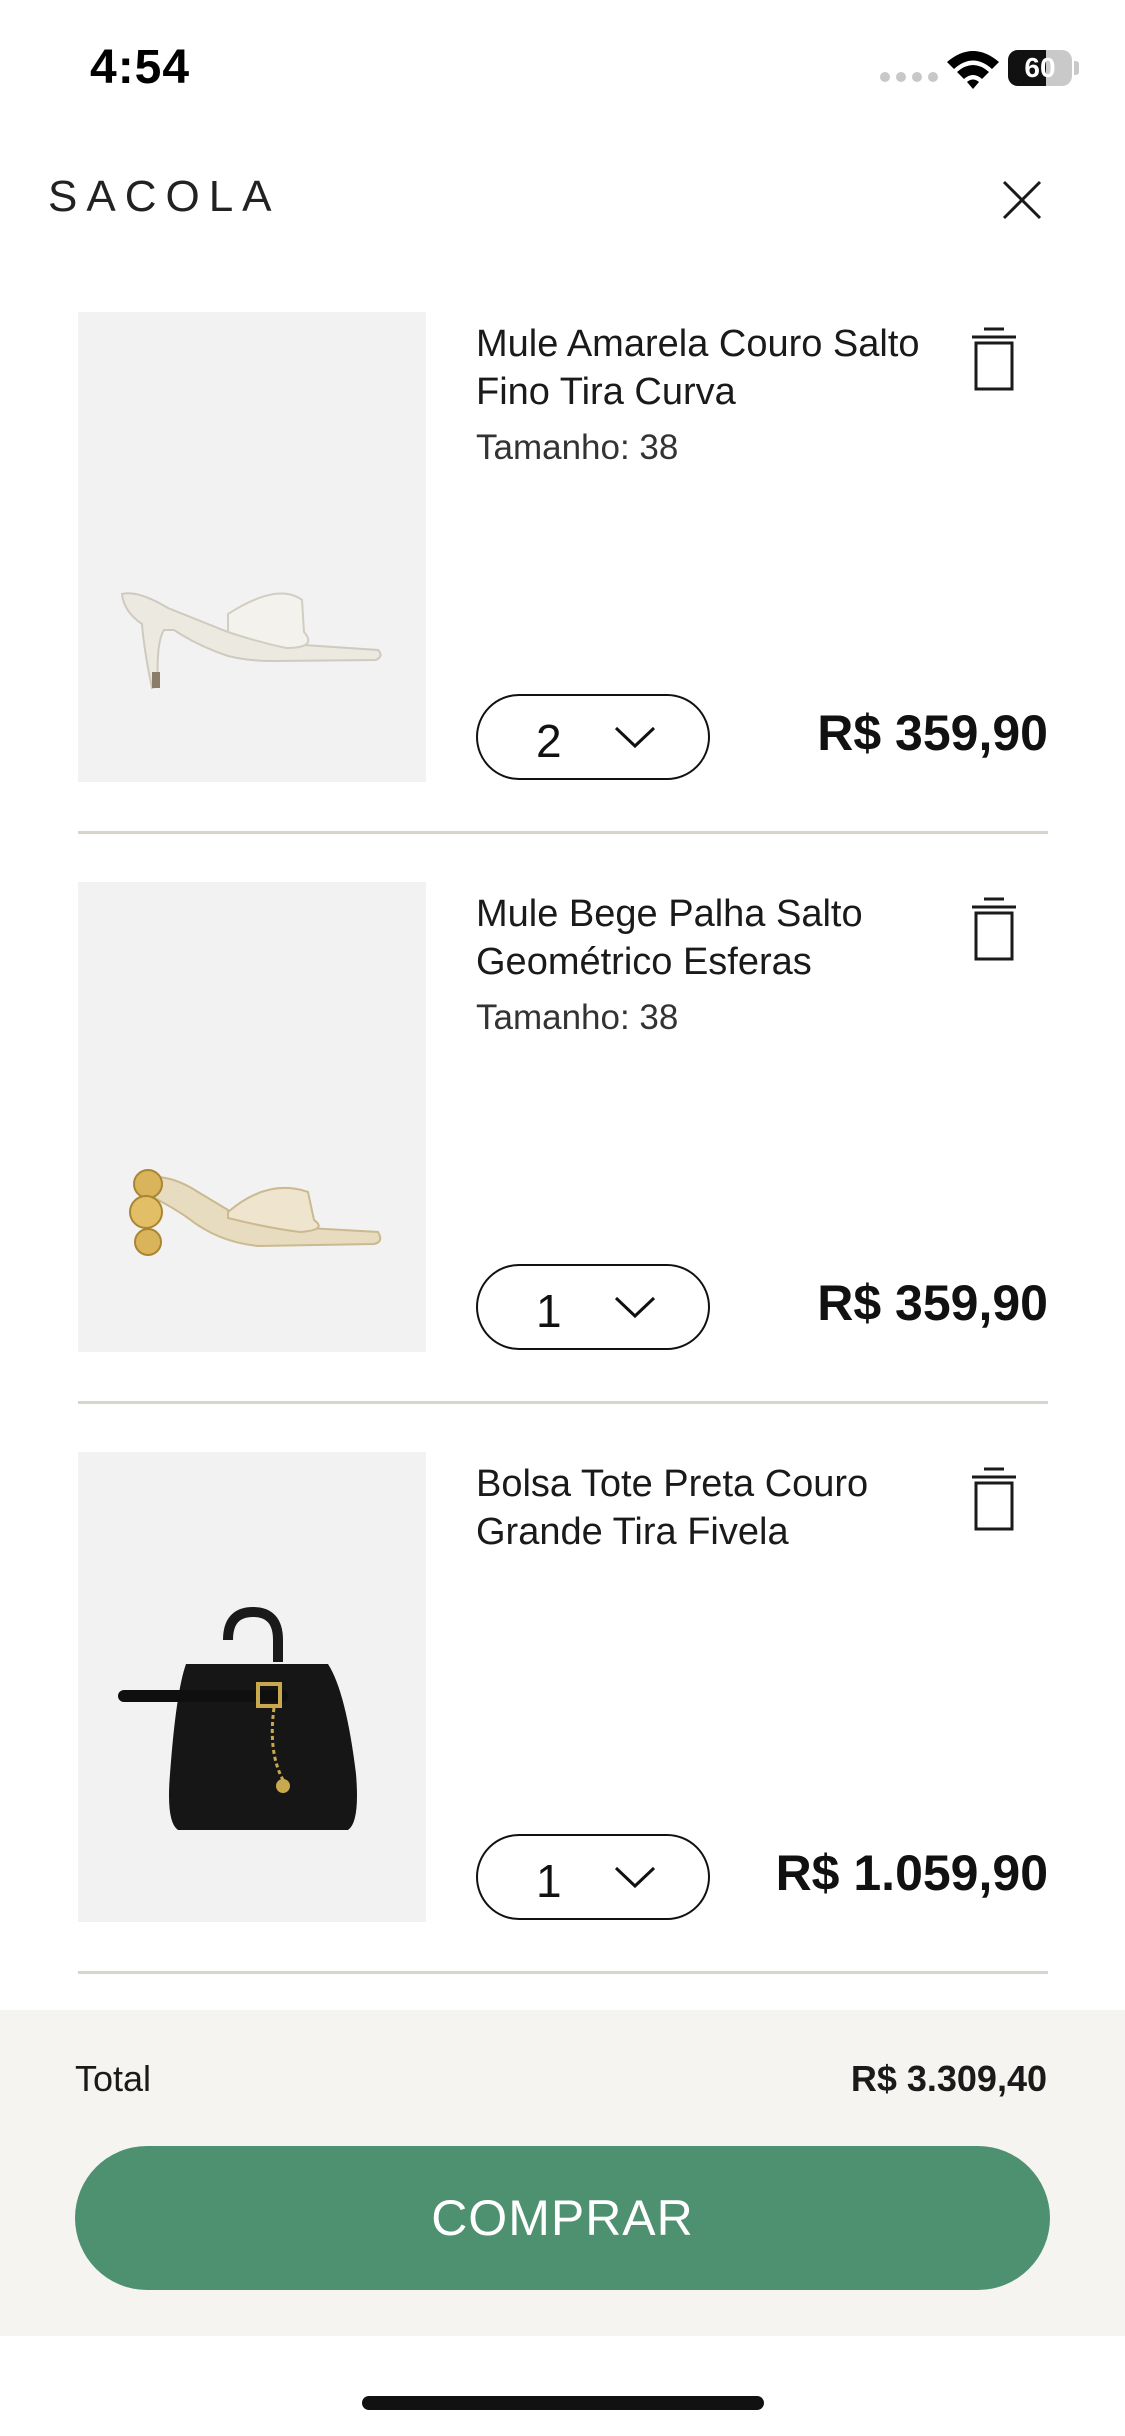  What do you see at coordinates (252, 1117) in the screenshot?
I see `product-image-beige-mule` at bounding box center [252, 1117].